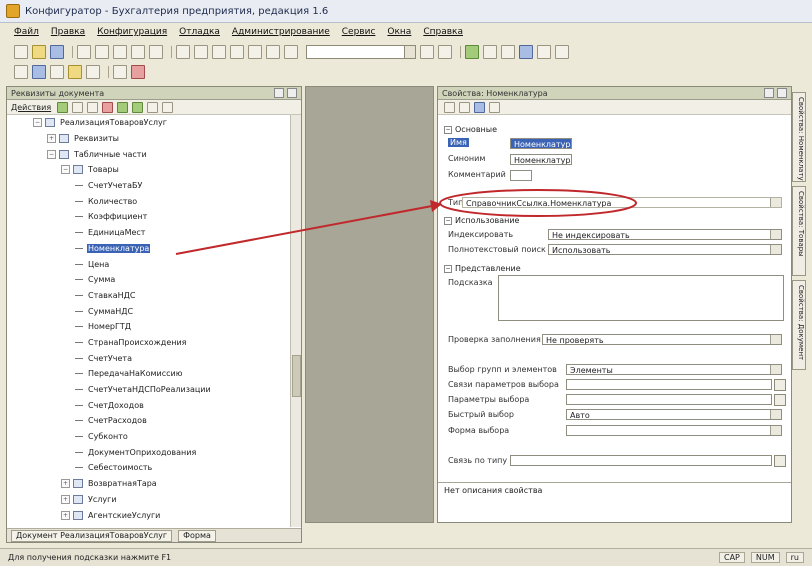  What do you see at coordinates (669, 399) in the screenshot?
I see `choicelinks-field` at bounding box center [669, 399].